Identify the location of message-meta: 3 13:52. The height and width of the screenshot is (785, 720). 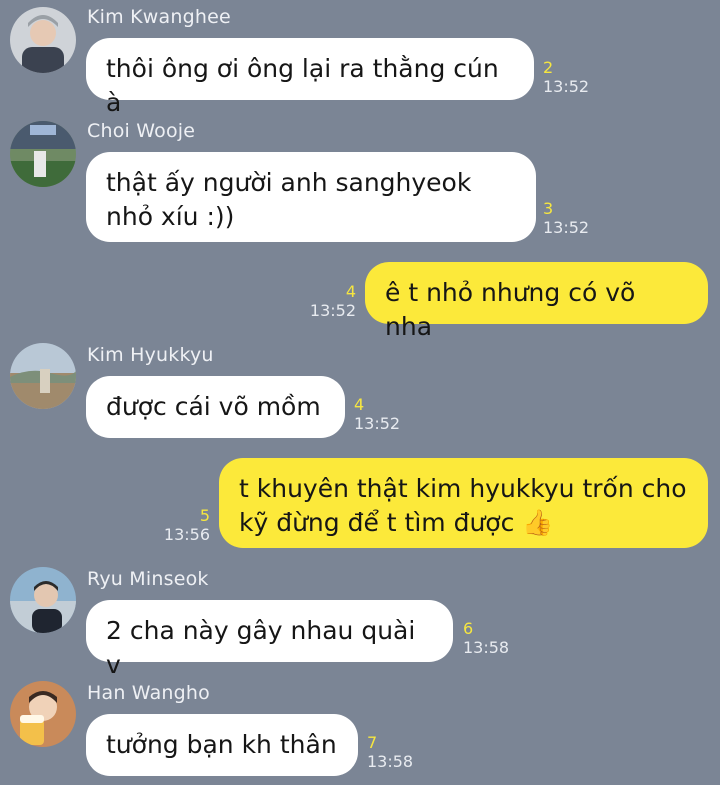
(566, 218).